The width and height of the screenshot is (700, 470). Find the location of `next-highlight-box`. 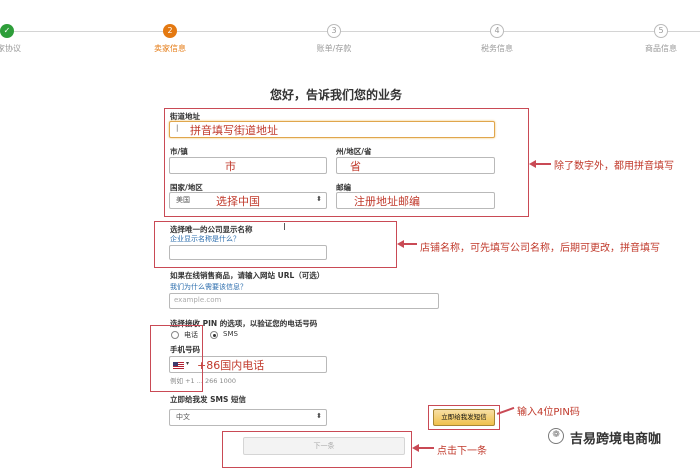

next-highlight-box is located at coordinates (317, 449).